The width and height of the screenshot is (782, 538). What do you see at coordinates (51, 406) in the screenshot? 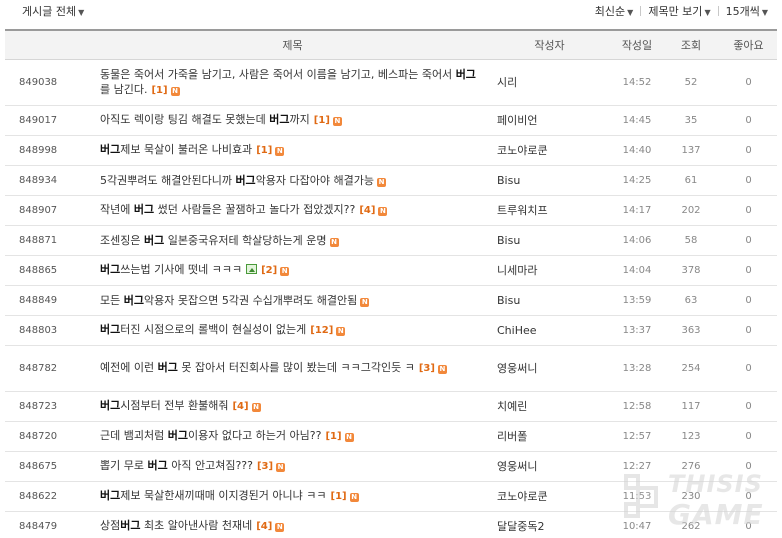
I see `post-number: 848723` at bounding box center [51, 406].